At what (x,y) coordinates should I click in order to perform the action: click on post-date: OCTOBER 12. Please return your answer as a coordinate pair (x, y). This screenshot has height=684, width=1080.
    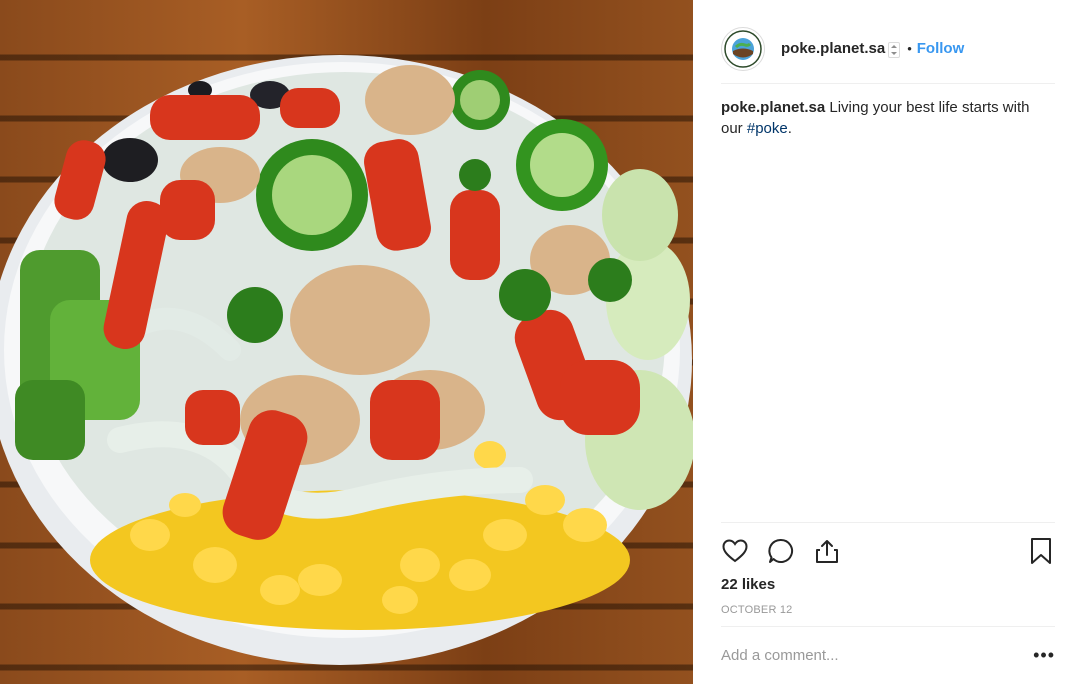
    Looking at the image, I should click on (757, 610).